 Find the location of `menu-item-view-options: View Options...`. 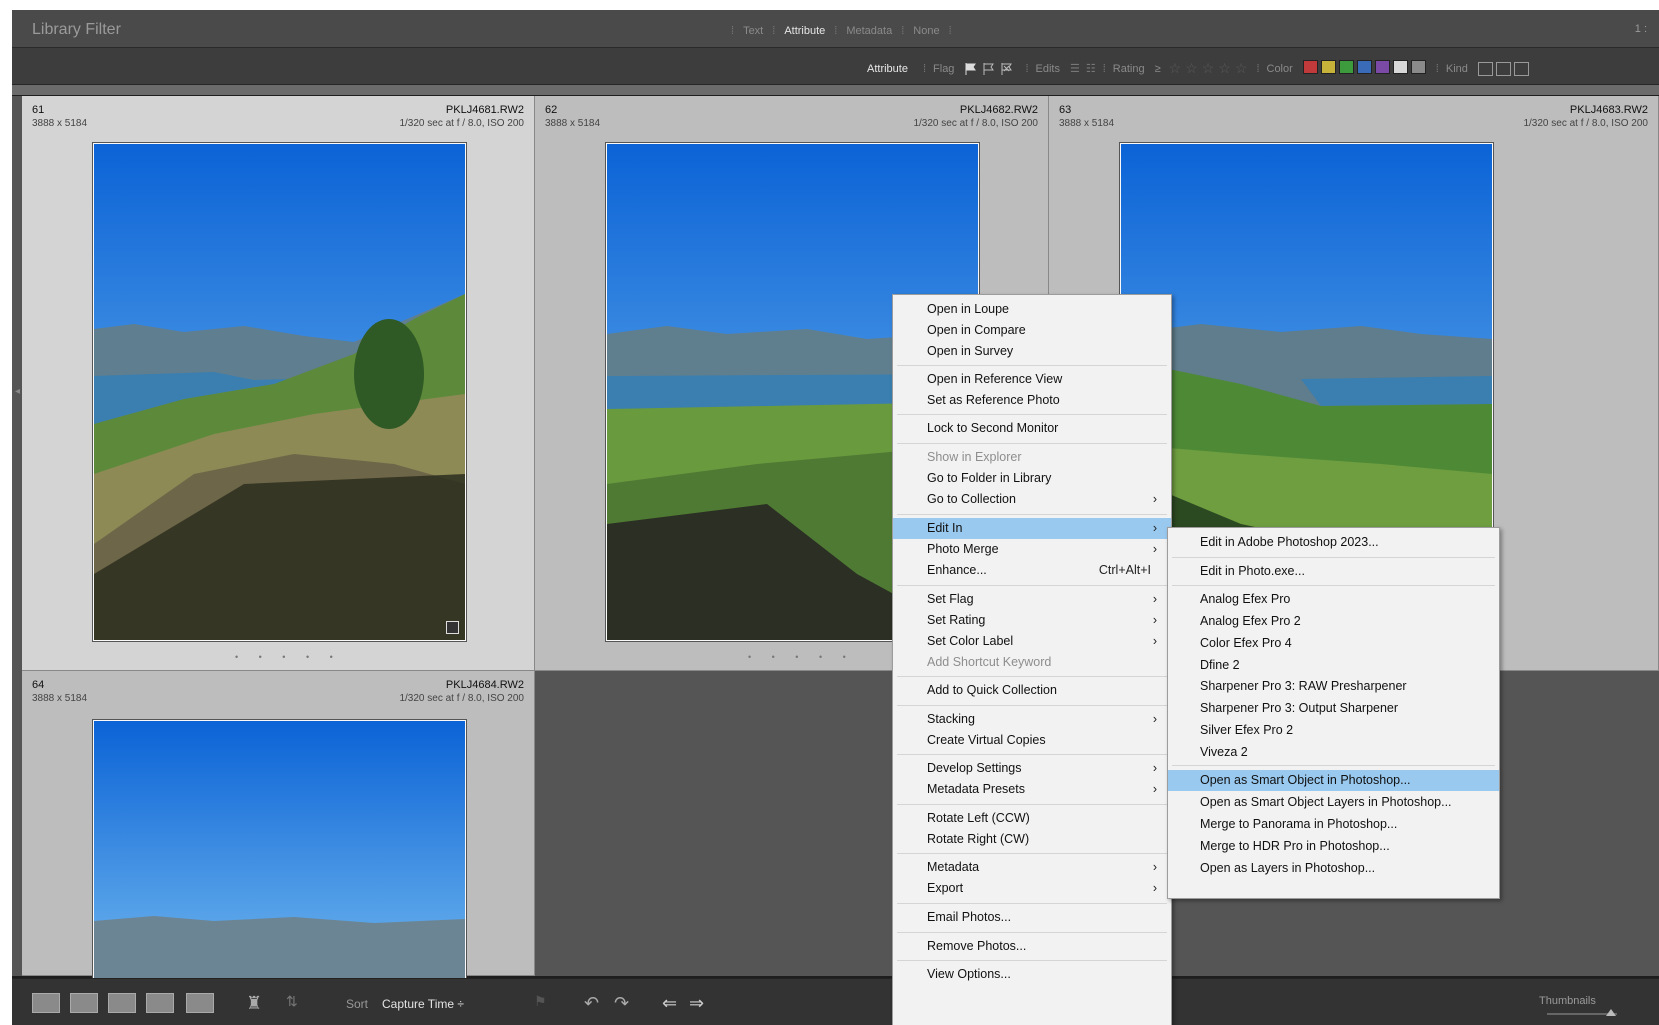

menu-item-view-options: View Options... is located at coordinates (1032, 974).